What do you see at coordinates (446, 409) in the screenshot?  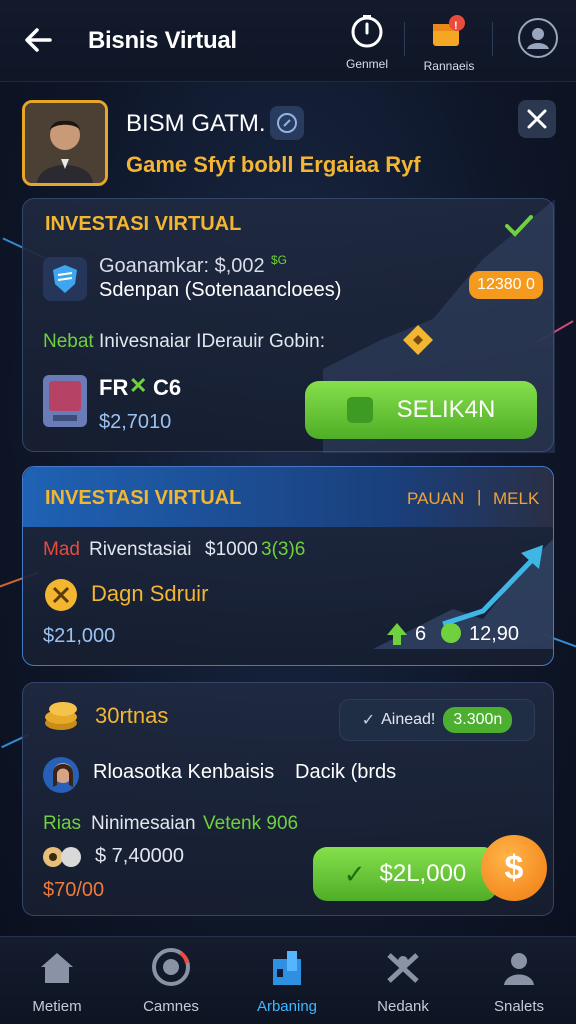 I see `select-button-label: SELIK4N` at bounding box center [446, 409].